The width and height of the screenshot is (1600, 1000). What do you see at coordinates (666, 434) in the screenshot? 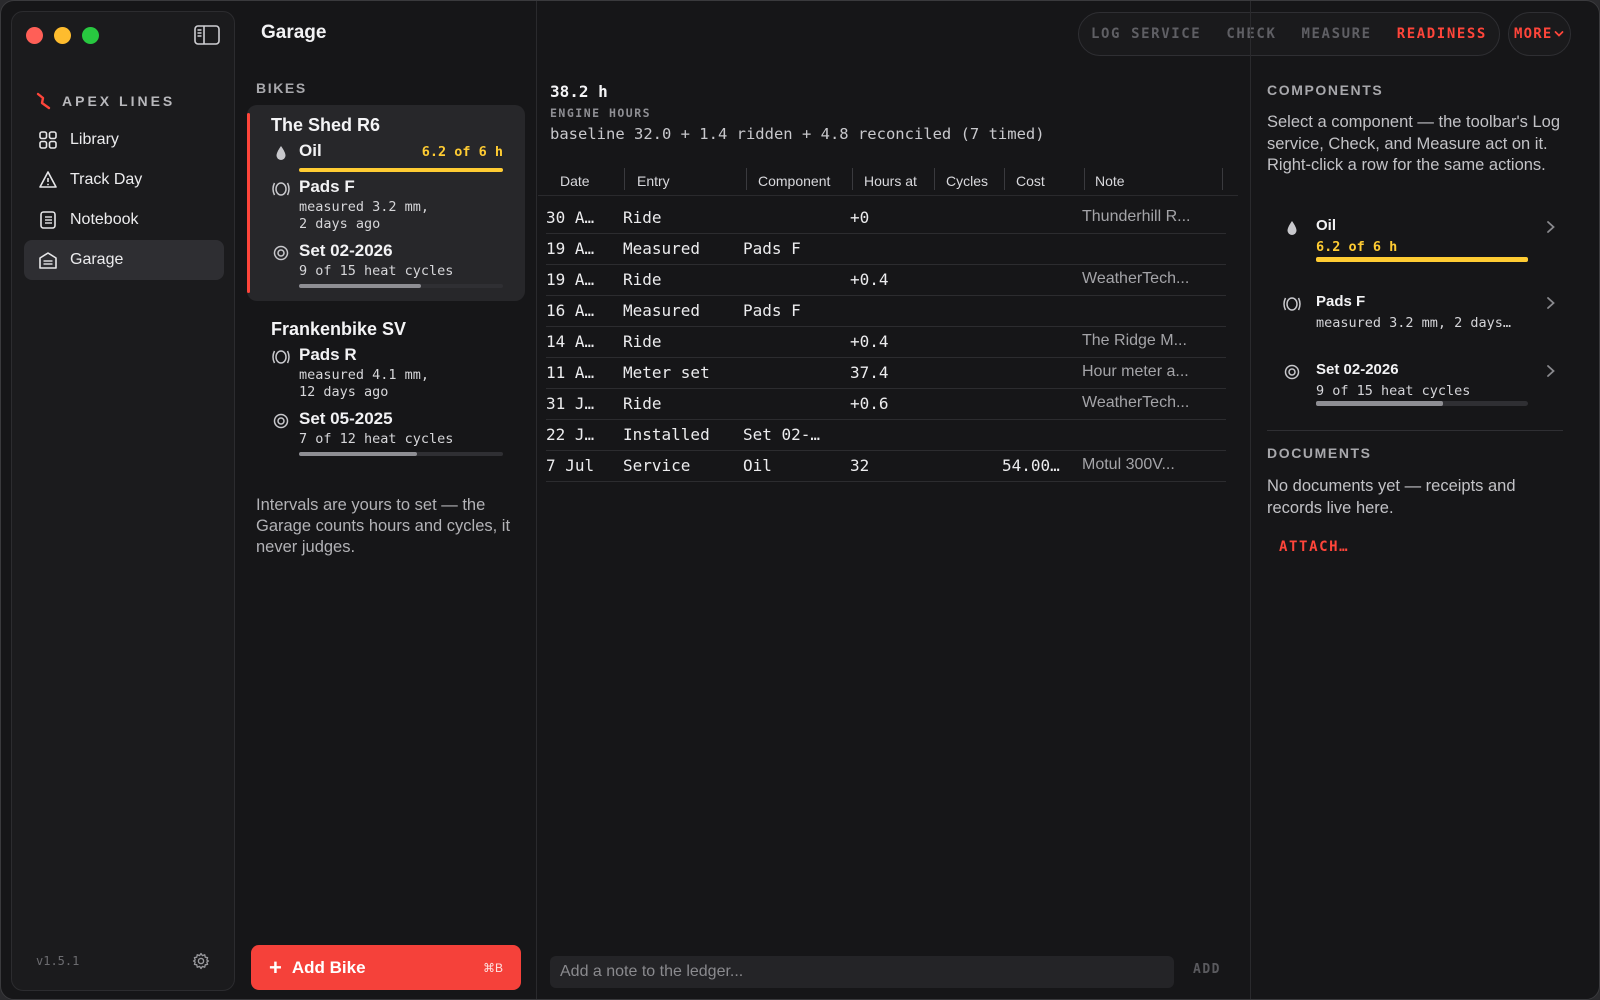
I see `cell-entry: Installed` at bounding box center [666, 434].